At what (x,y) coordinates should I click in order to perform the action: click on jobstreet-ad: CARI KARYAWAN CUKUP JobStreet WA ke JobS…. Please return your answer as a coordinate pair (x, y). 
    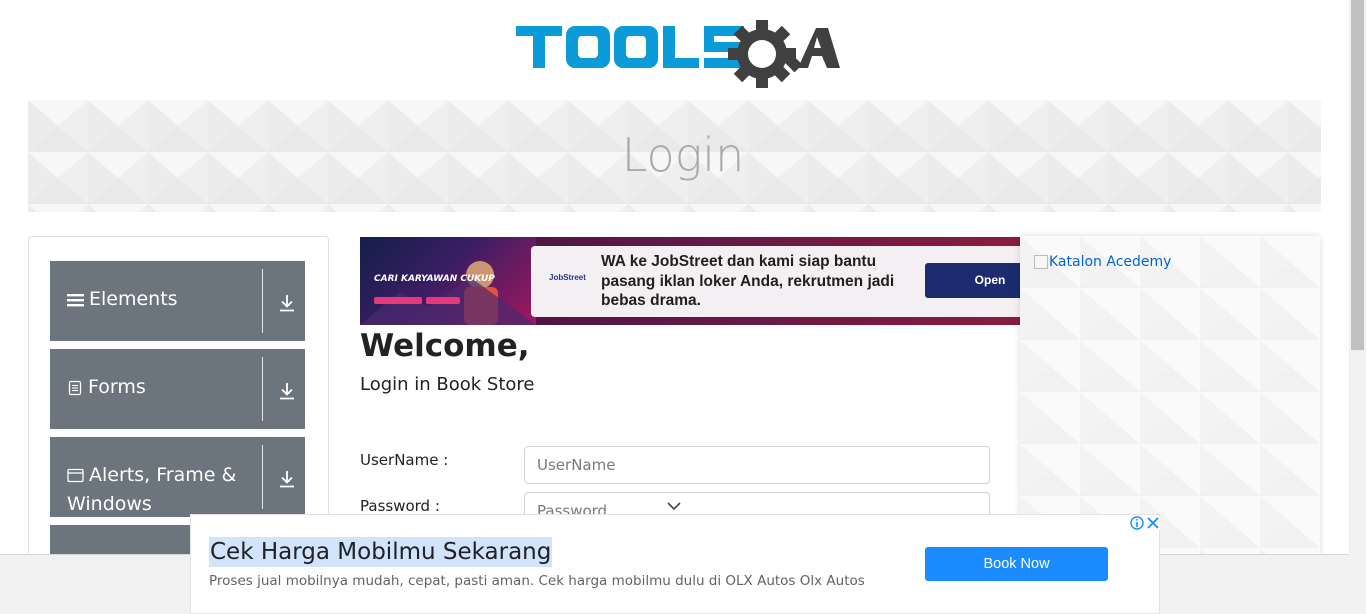
    Looking at the image, I should click on (690, 281).